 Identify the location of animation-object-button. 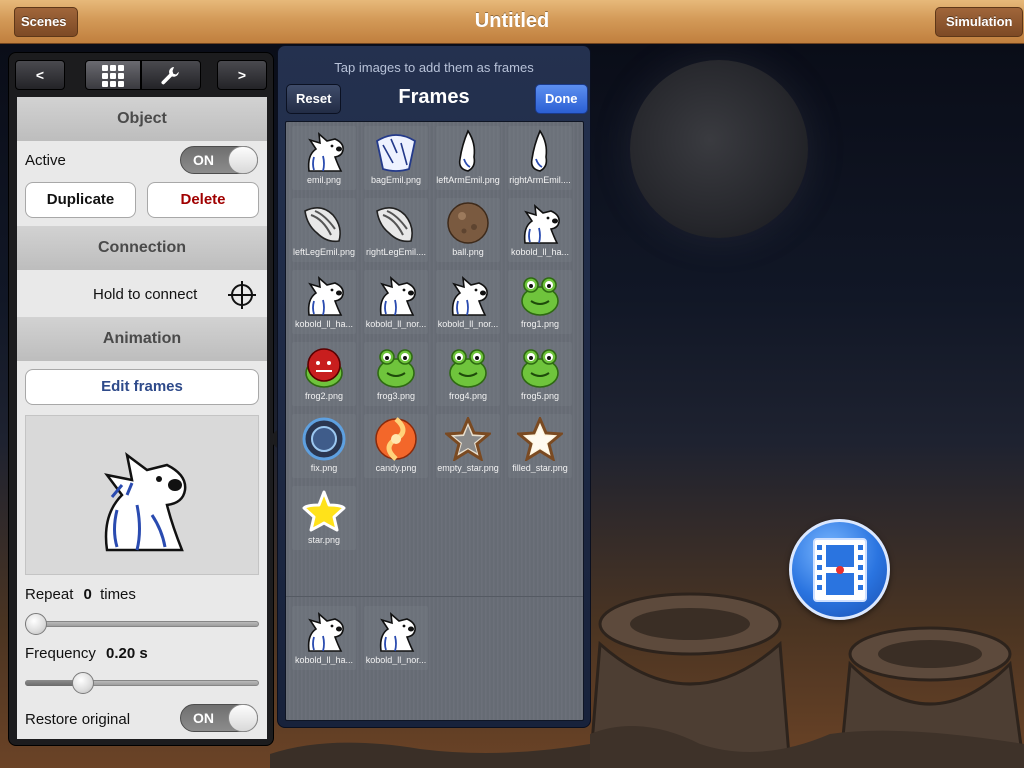
(839, 569).